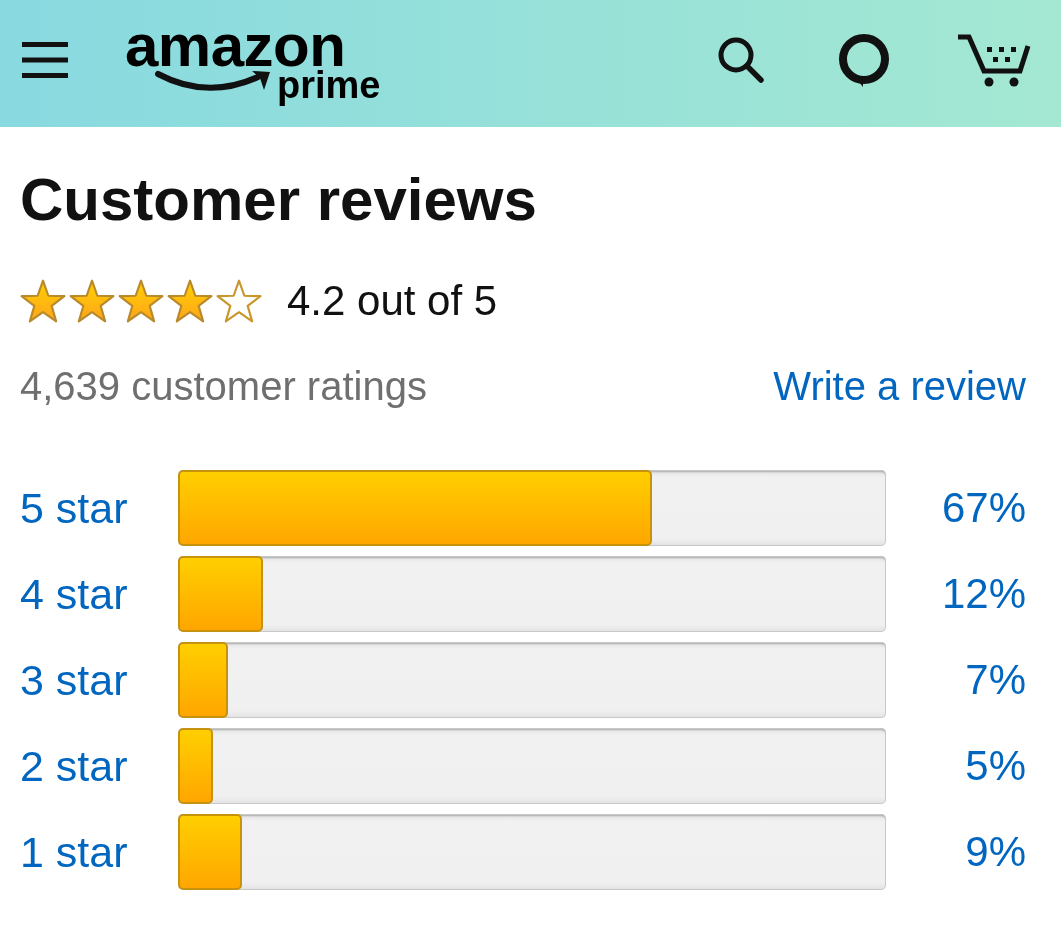 The height and width of the screenshot is (931, 1061). Describe the element at coordinates (213, 82) in the screenshot. I see `smile-arrow-icon` at that location.